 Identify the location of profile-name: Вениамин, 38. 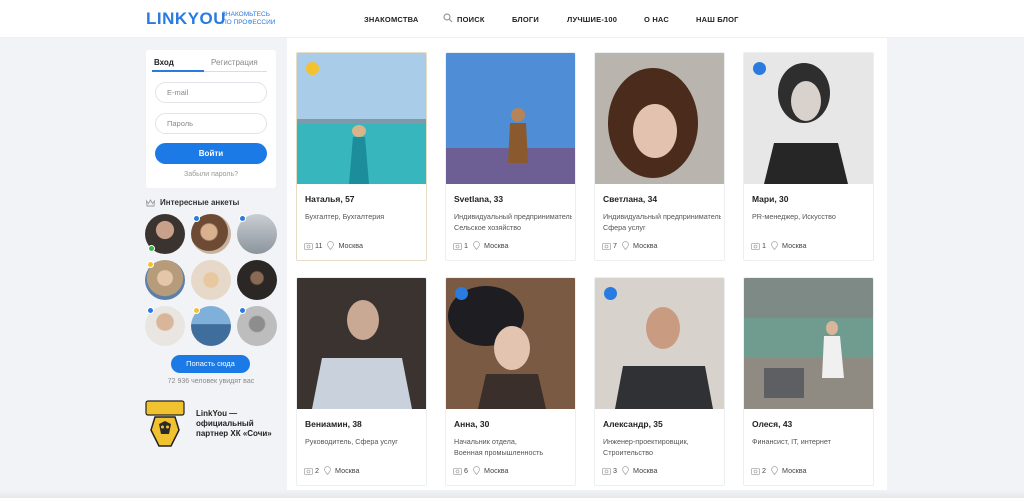
(333, 424).